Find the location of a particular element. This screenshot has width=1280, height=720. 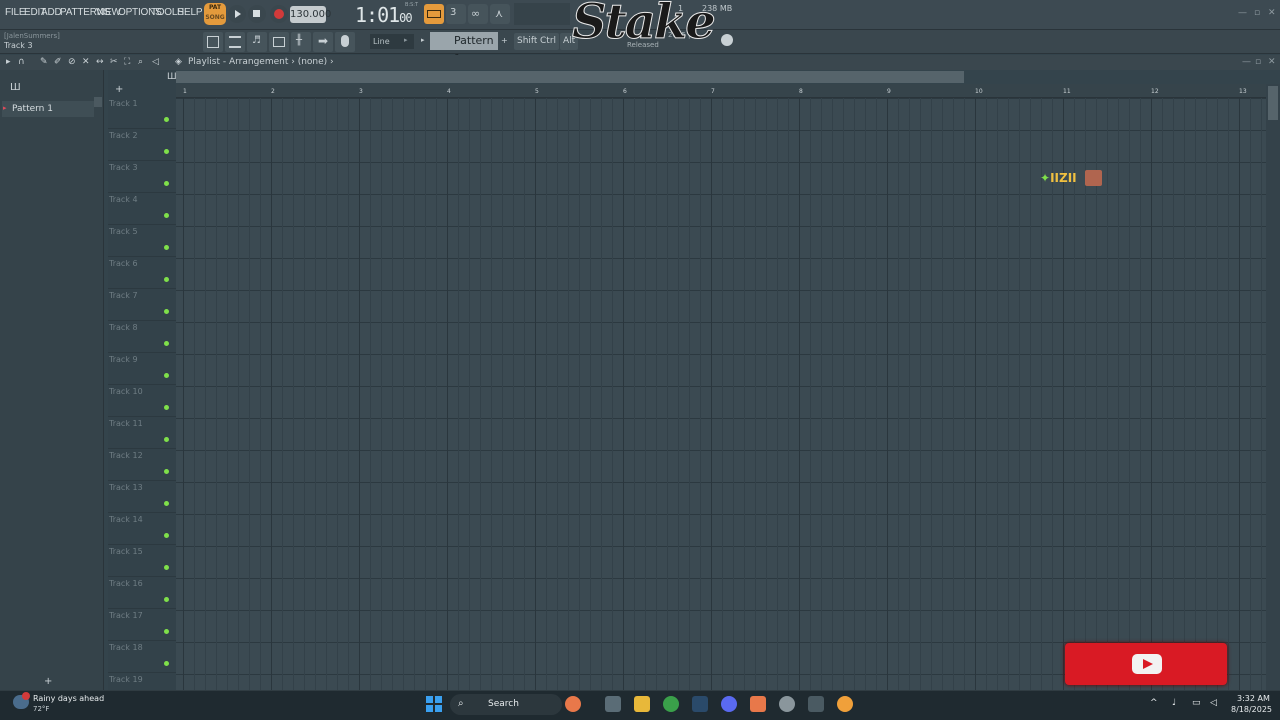

mixer-button: ╫ is located at coordinates (301, 42).